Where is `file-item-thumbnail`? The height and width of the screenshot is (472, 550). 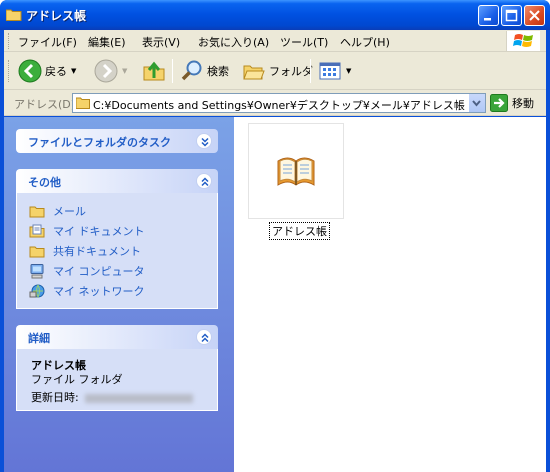 file-item-thumbnail is located at coordinates (296, 171).